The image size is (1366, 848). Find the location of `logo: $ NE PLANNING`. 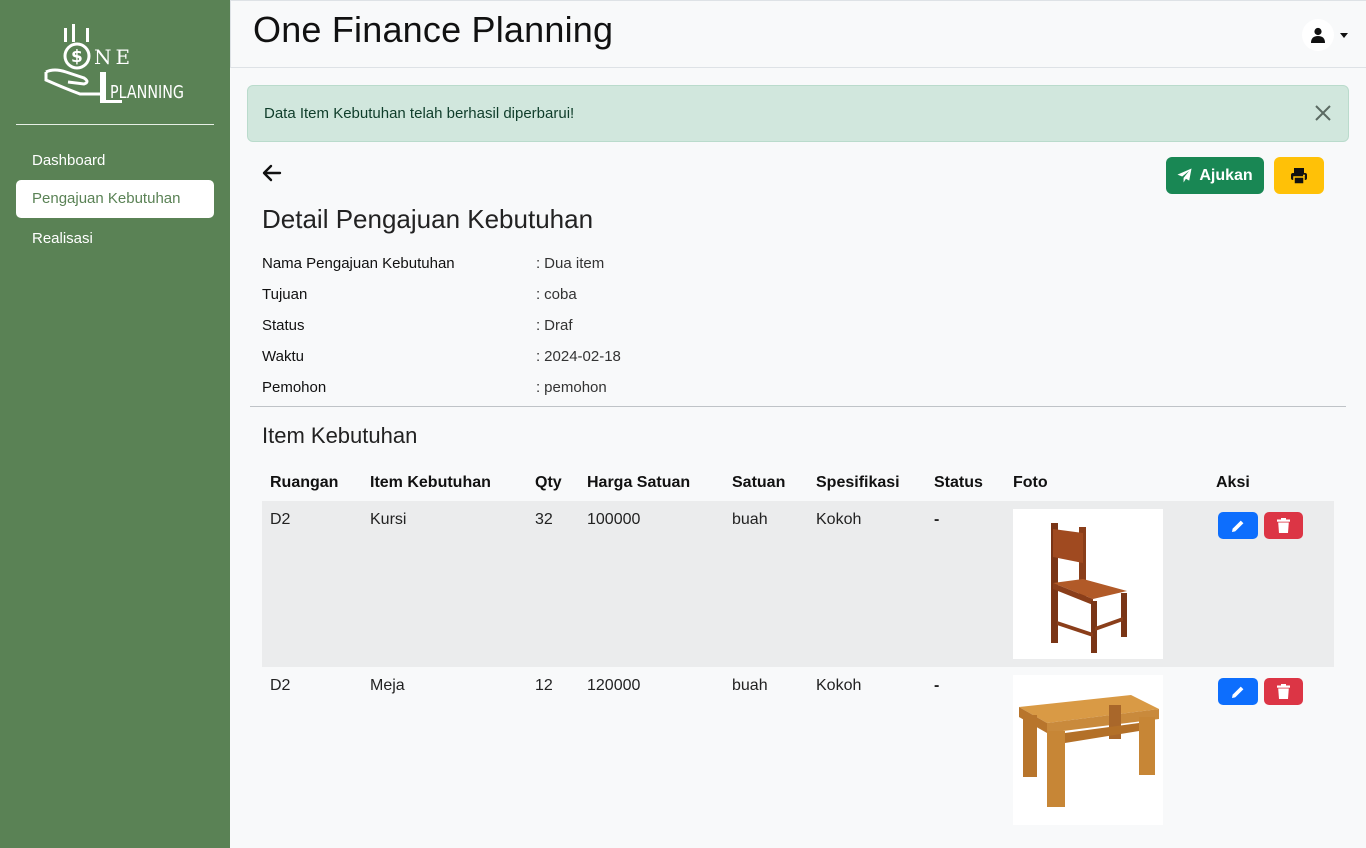

logo: $ NE PLANNING is located at coordinates (114, 63).